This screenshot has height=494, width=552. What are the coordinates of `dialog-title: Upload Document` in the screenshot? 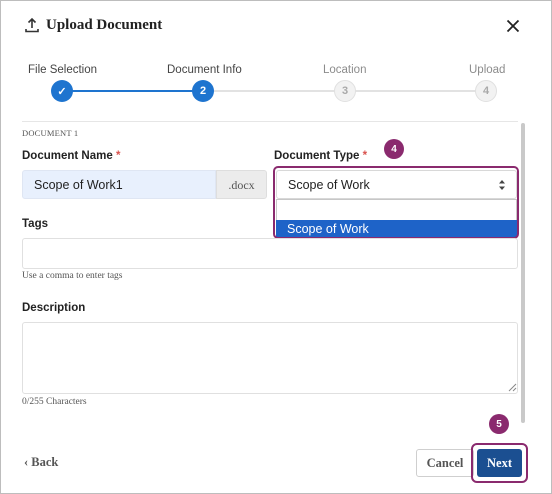 It's located at (104, 25).